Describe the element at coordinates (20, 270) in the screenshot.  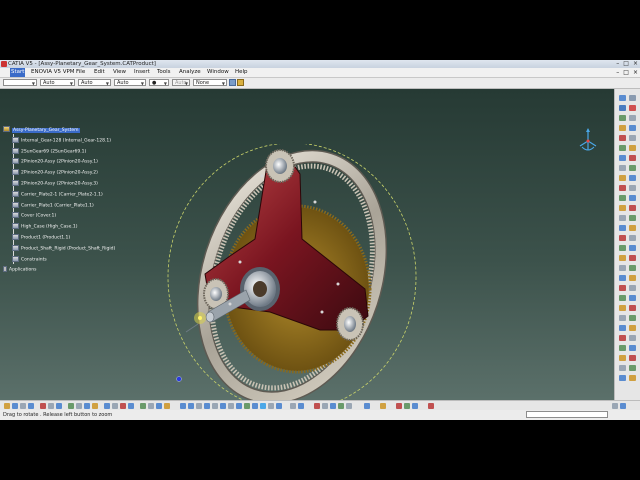
I see `tree-item-applications: Applications` at that location.